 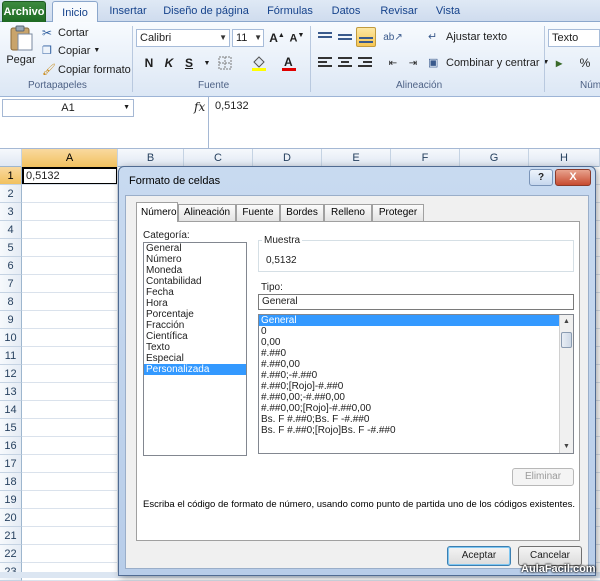 What do you see at coordinates (277, 38) in the screenshot?
I see `grow-font-button: A▲` at bounding box center [277, 38].